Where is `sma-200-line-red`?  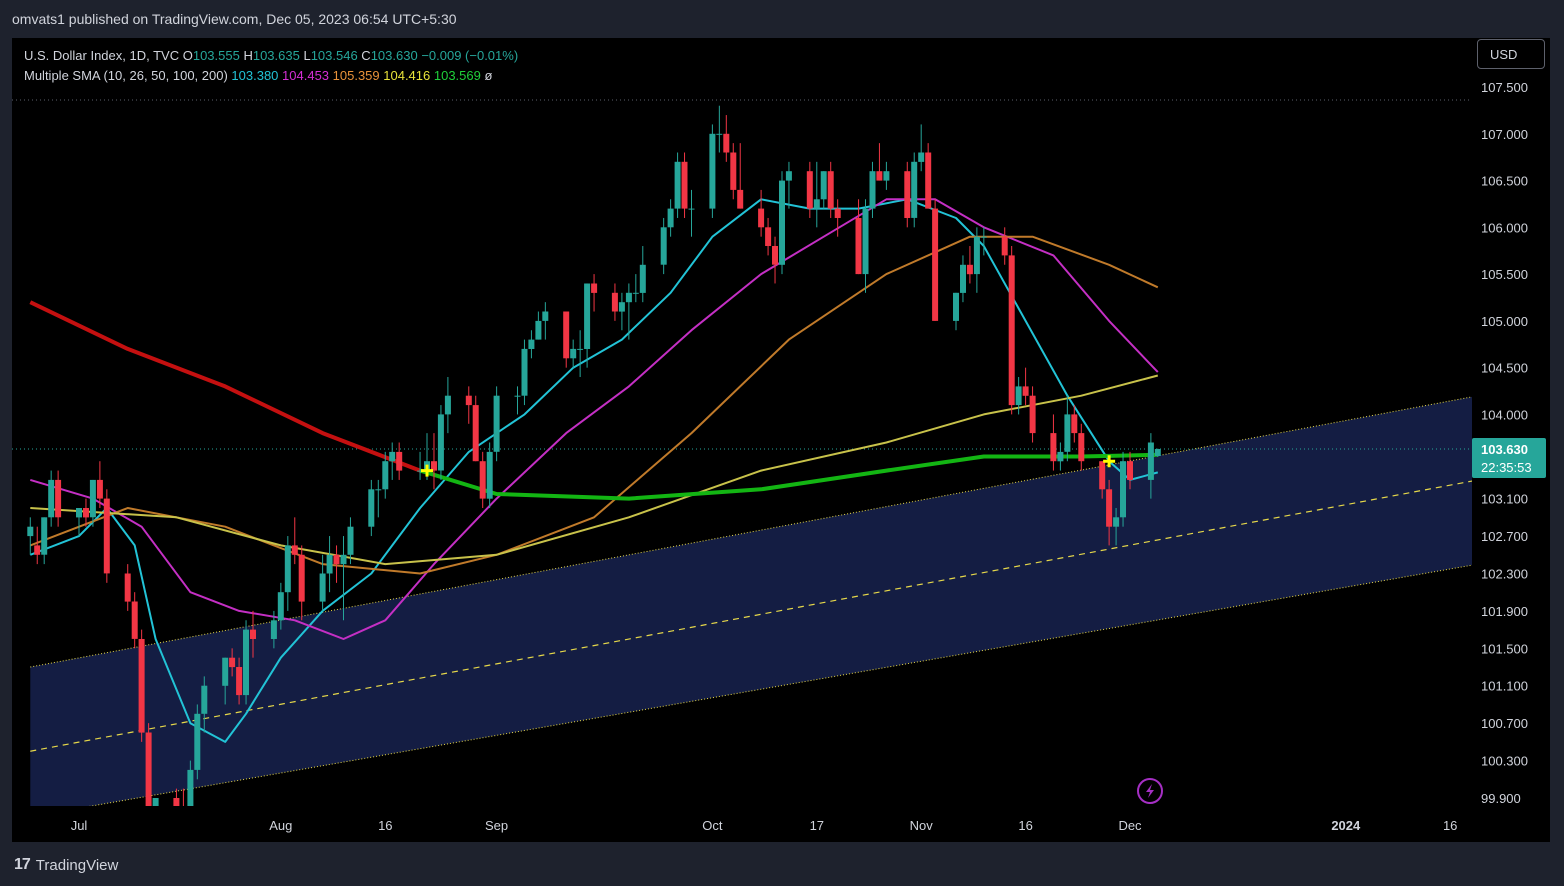 sma-200-line-red is located at coordinates (225, 386).